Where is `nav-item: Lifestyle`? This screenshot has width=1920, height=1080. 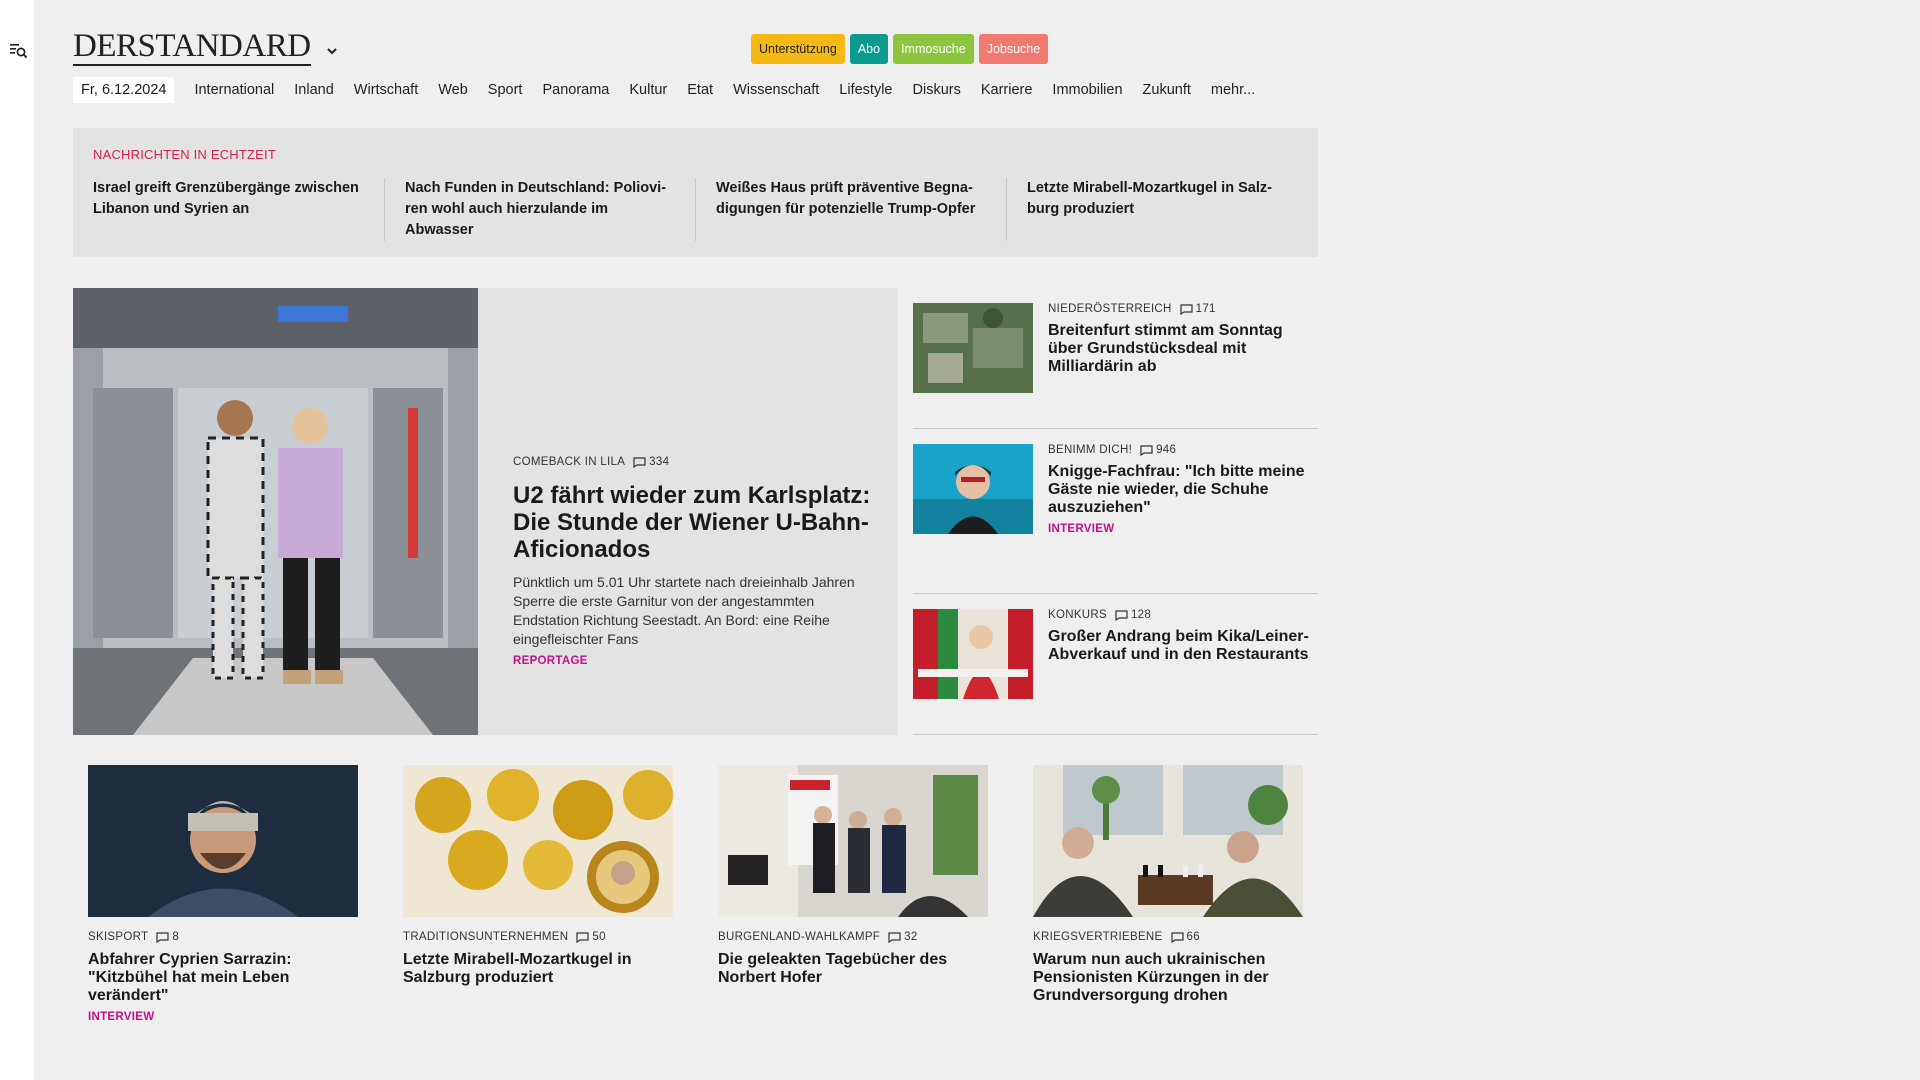 nav-item: Lifestyle is located at coordinates (865, 90).